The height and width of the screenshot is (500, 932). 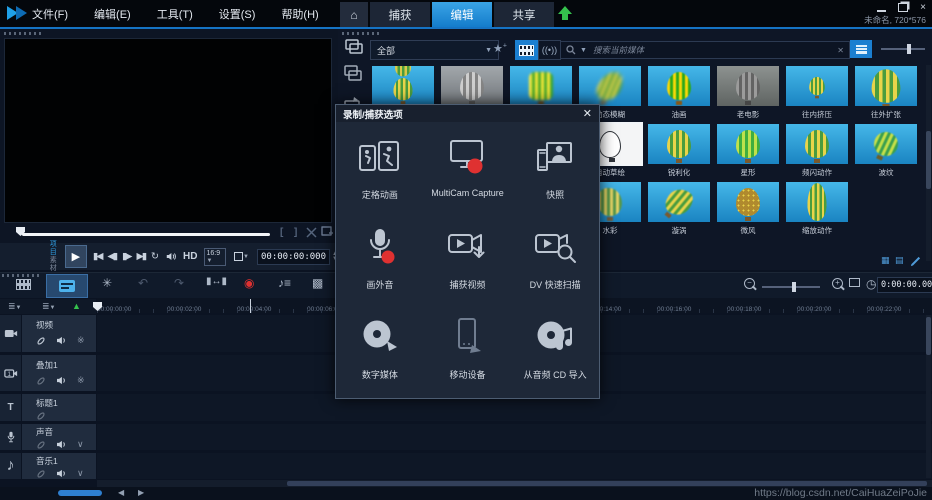 I want to click on video-track-icon, so click(x=10, y=333).